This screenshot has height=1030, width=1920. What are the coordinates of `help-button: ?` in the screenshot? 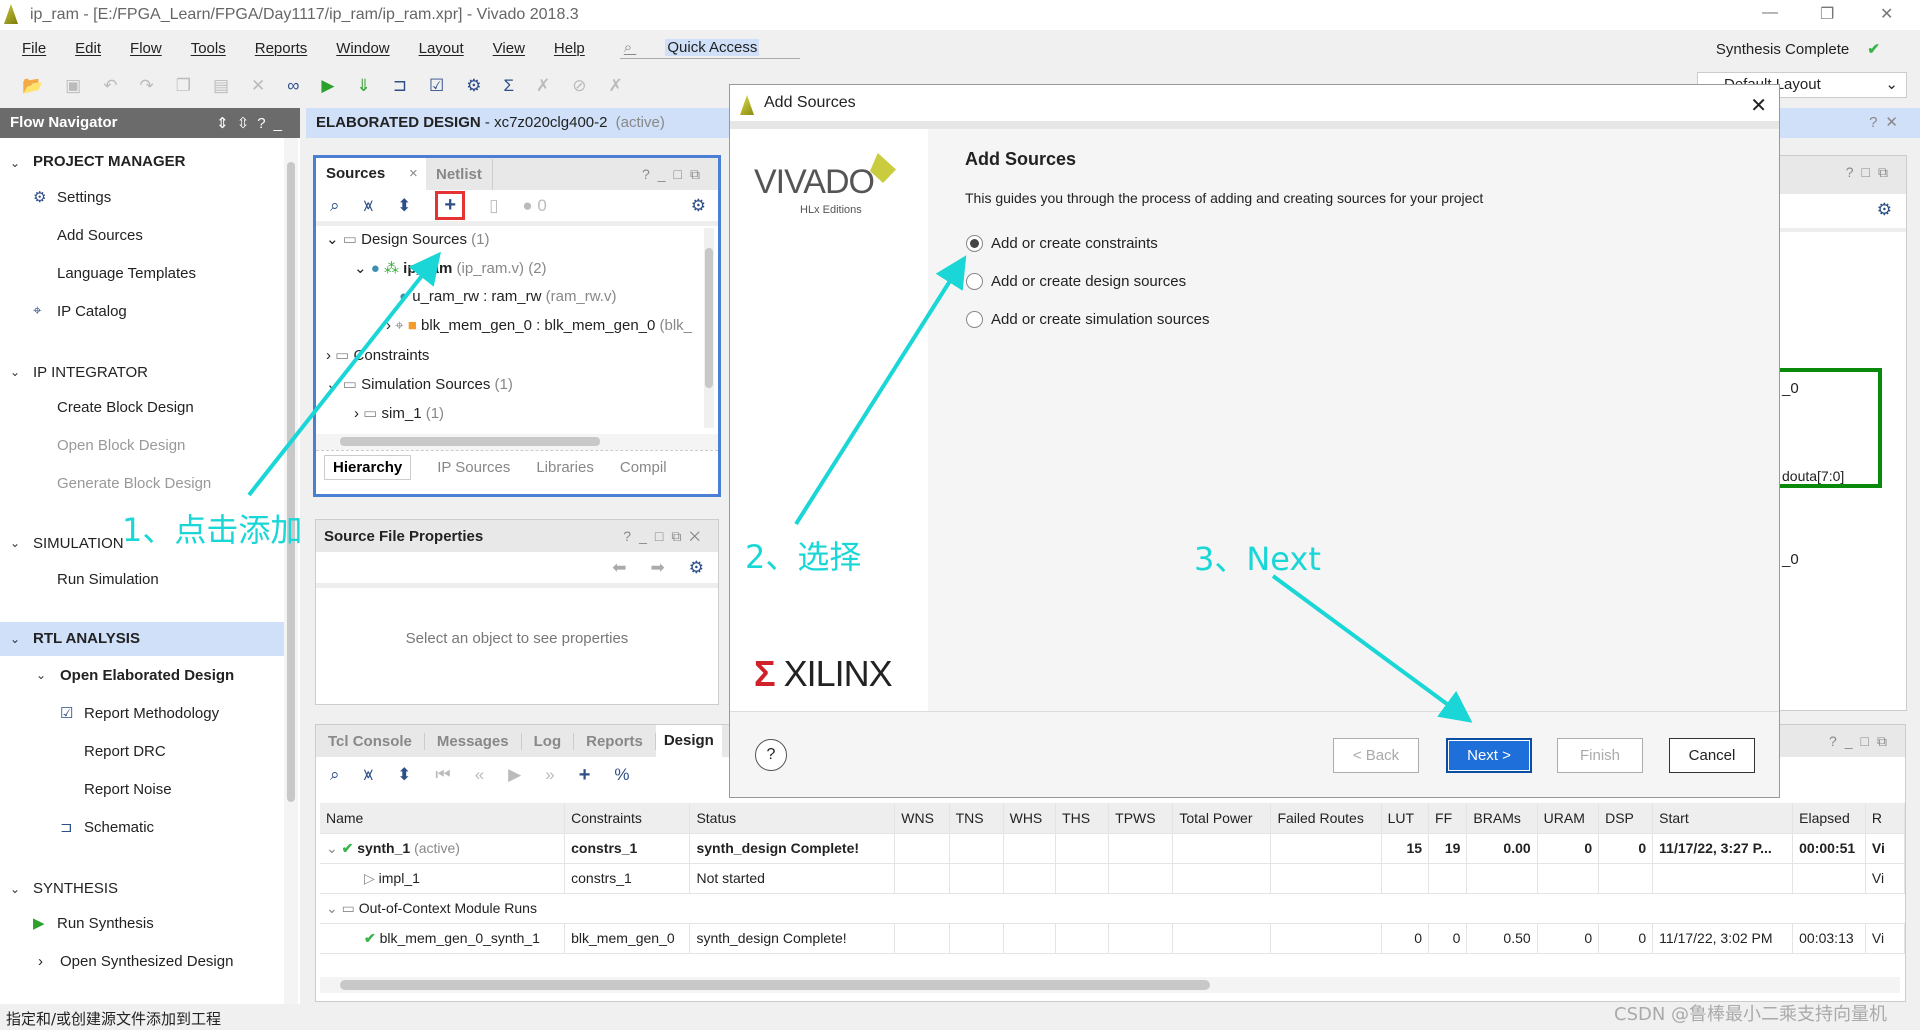 It's located at (771, 755).